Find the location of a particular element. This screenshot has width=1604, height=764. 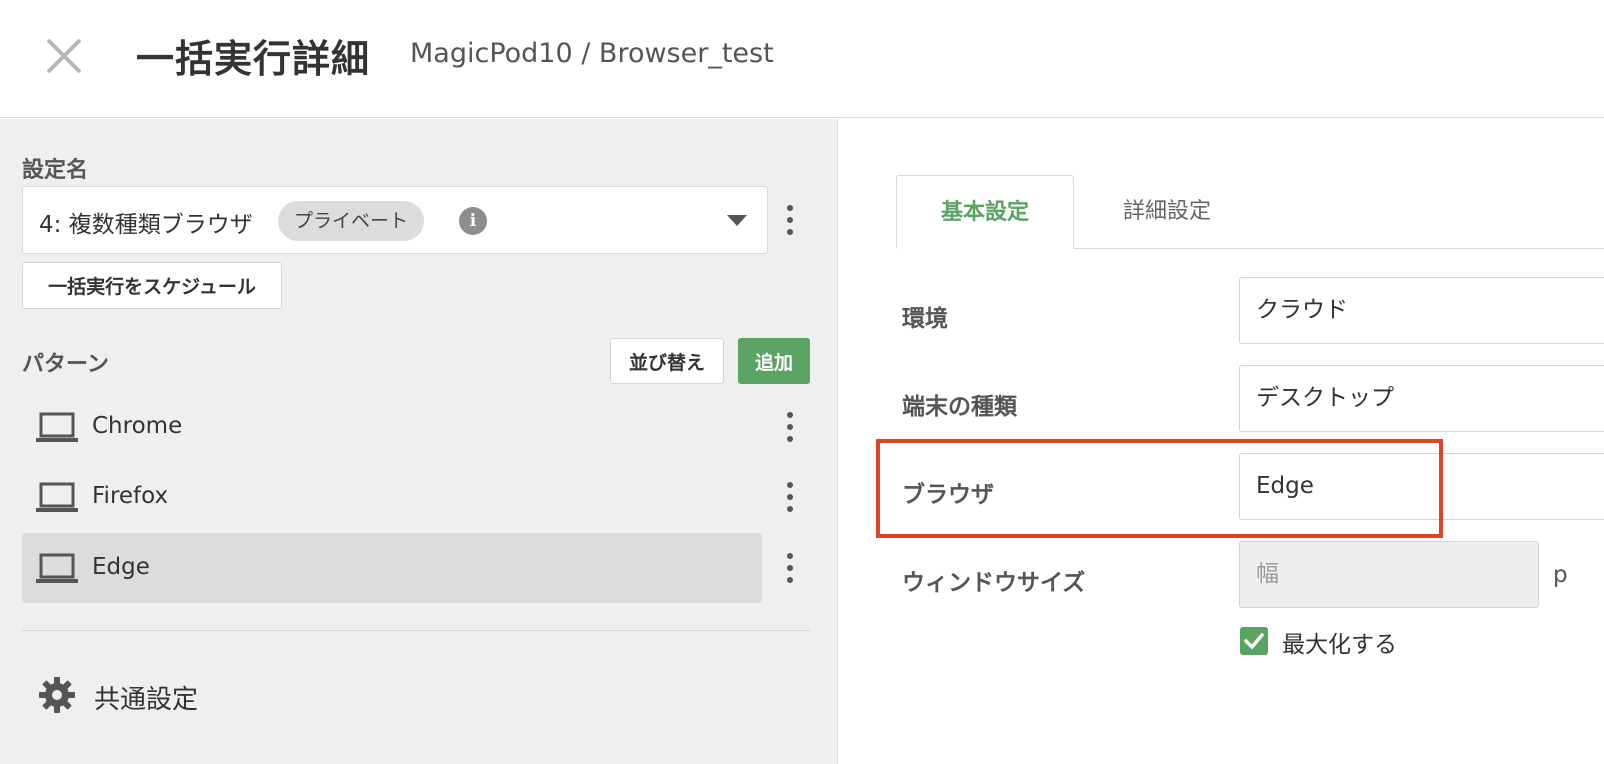

add-button: 追加 is located at coordinates (774, 361).